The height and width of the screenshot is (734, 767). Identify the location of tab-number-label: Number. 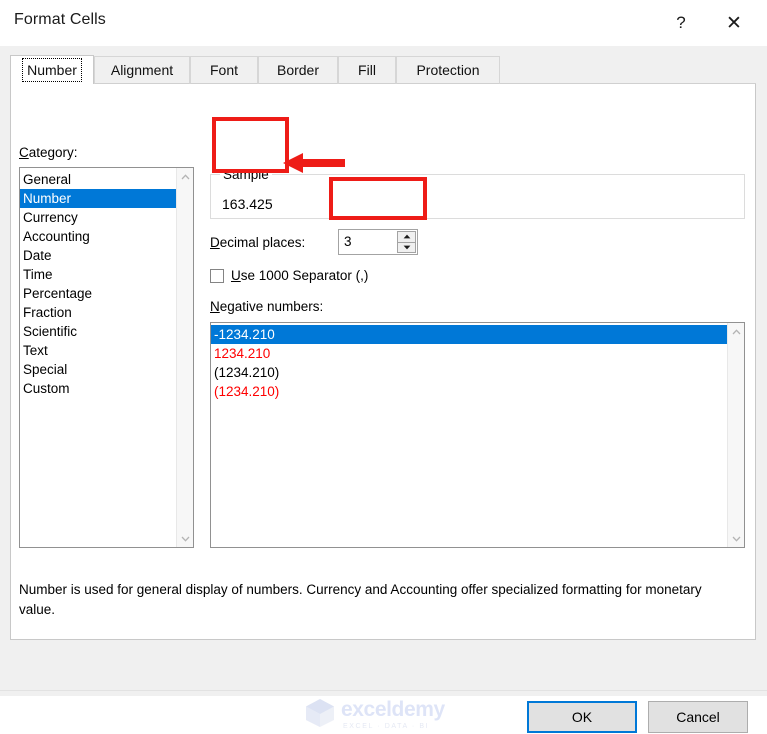
(52, 70).